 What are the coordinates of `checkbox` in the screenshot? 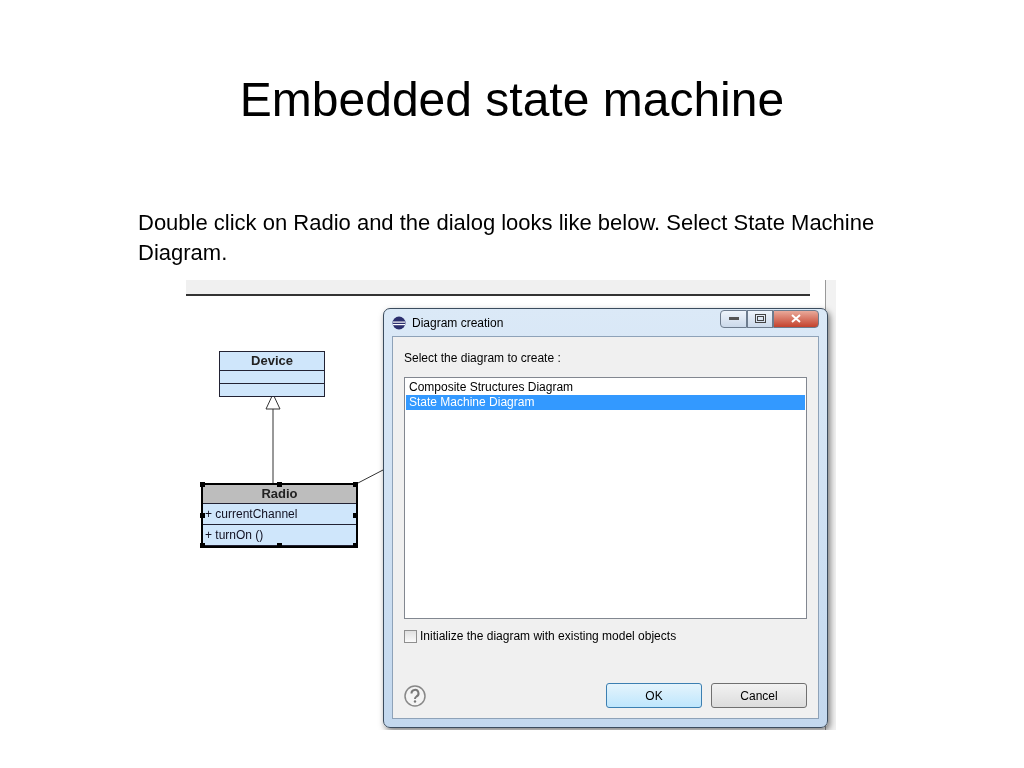 It's located at (410, 636).